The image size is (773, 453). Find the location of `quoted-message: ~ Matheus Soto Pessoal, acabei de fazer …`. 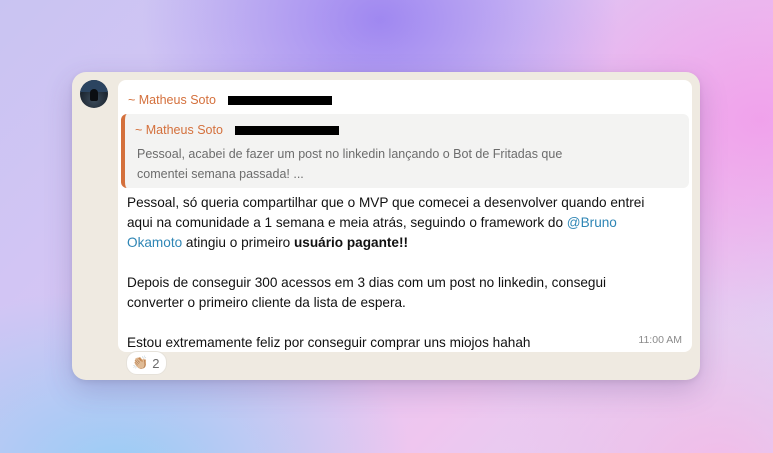

quoted-message: ~ Matheus Soto Pessoal, acabei de fazer … is located at coordinates (405, 151).